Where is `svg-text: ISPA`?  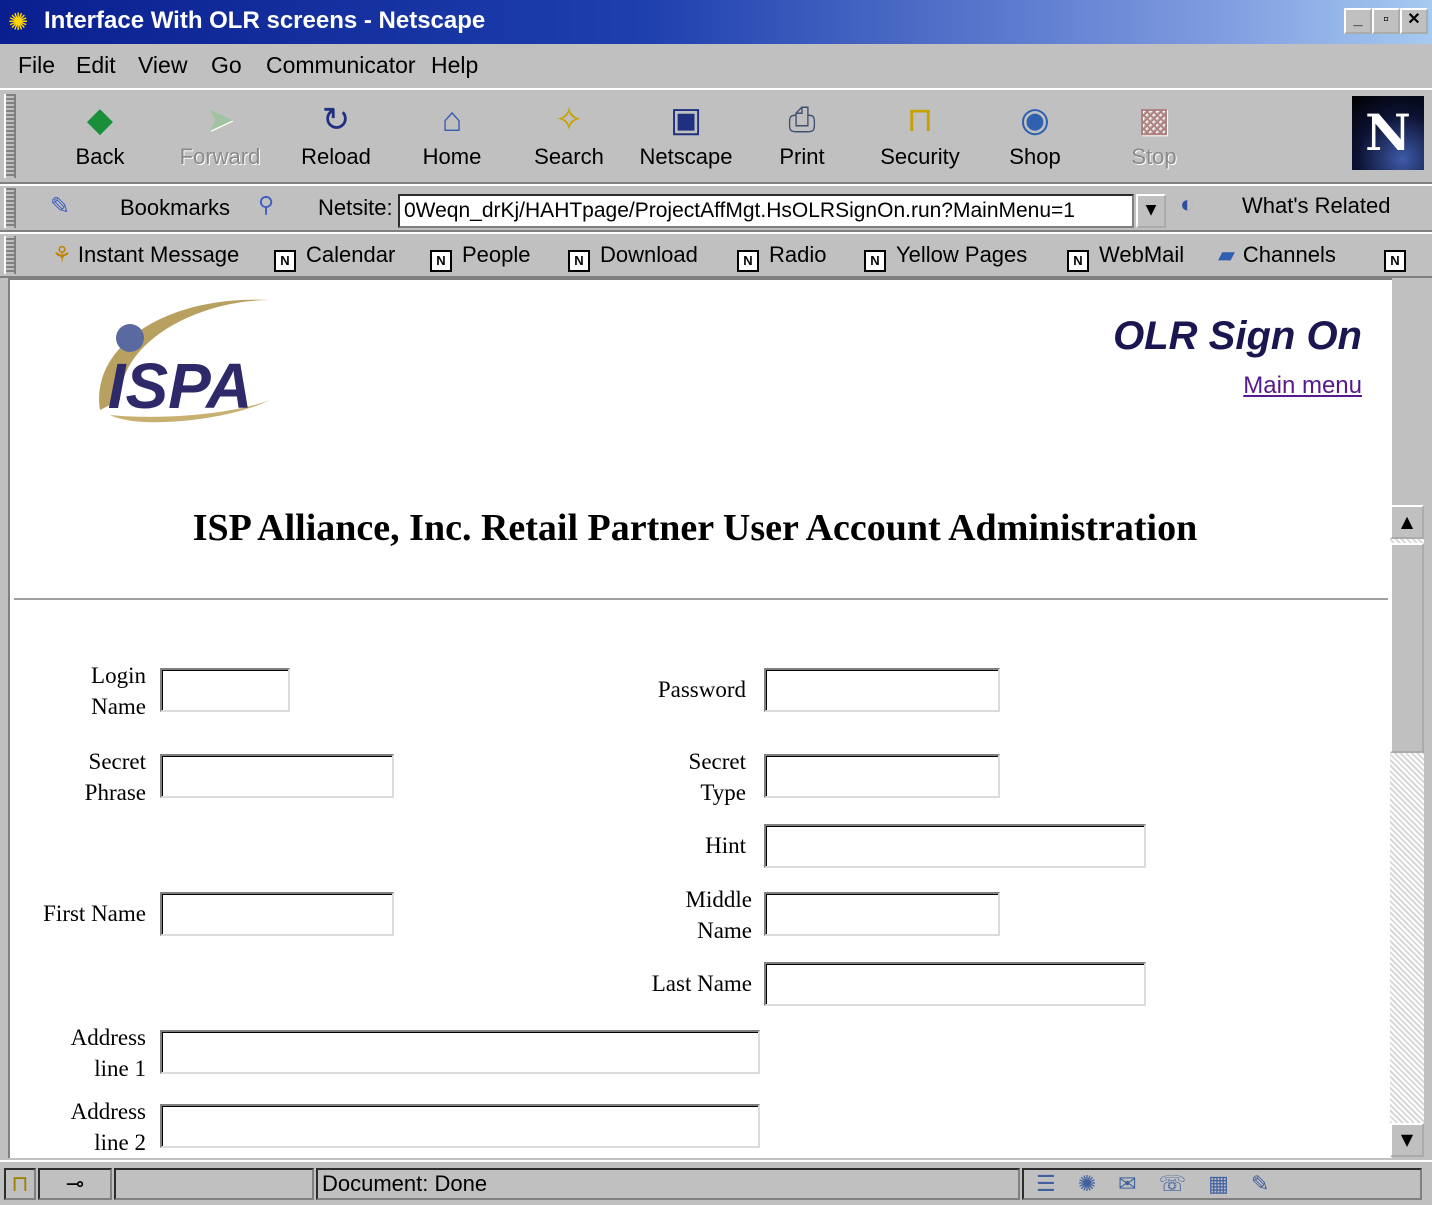 svg-text: ISPA is located at coordinates (180, 386).